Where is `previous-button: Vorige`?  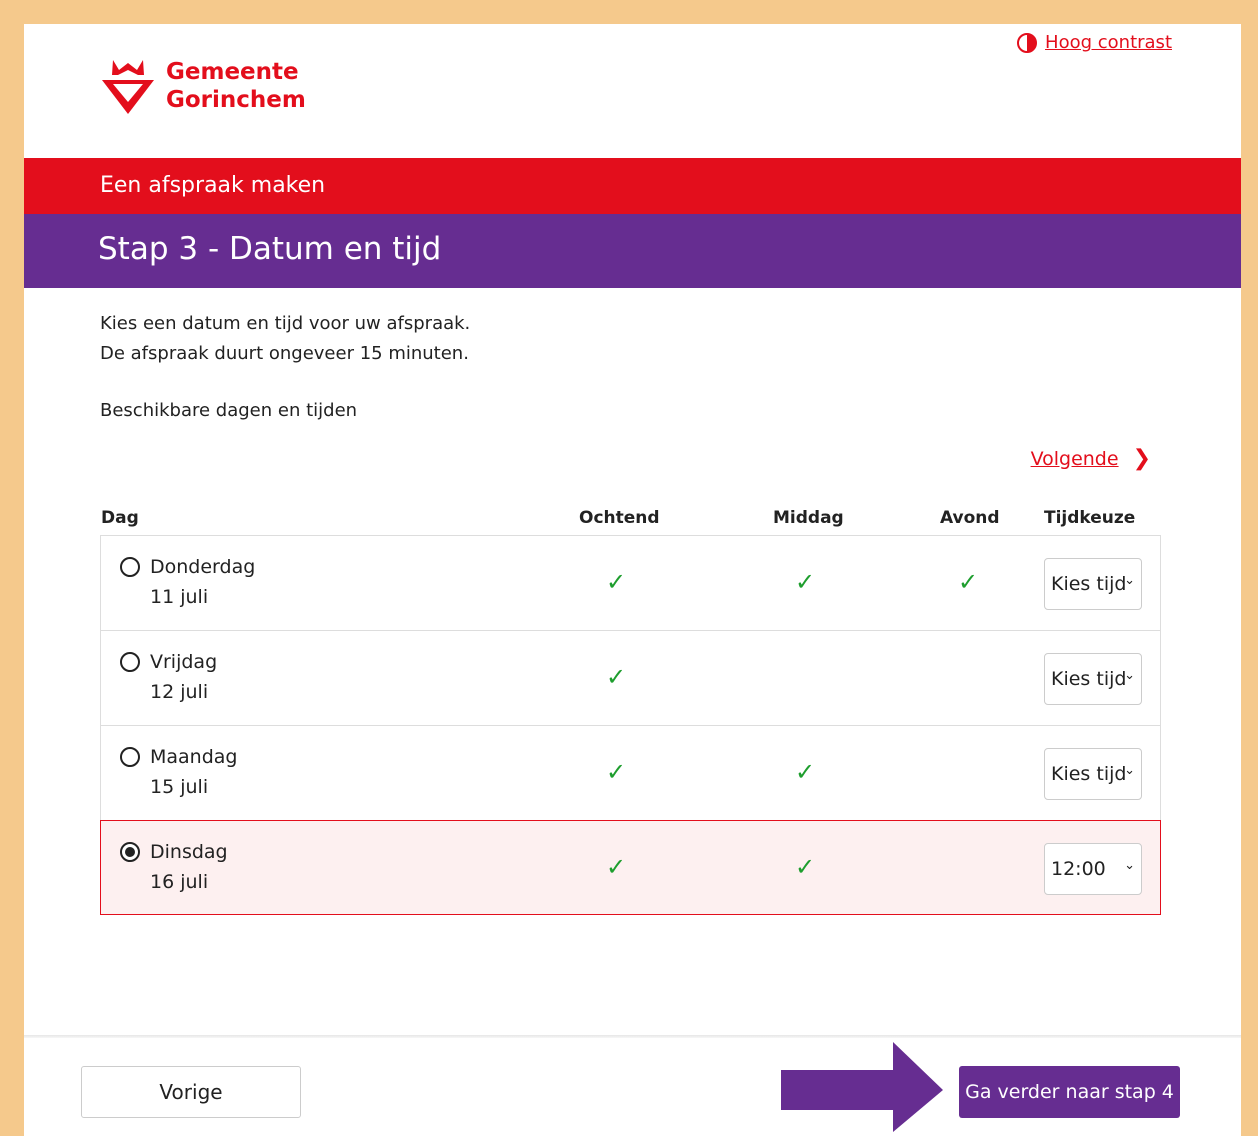 previous-button: Vorige is located at coordinates (191, 1092).